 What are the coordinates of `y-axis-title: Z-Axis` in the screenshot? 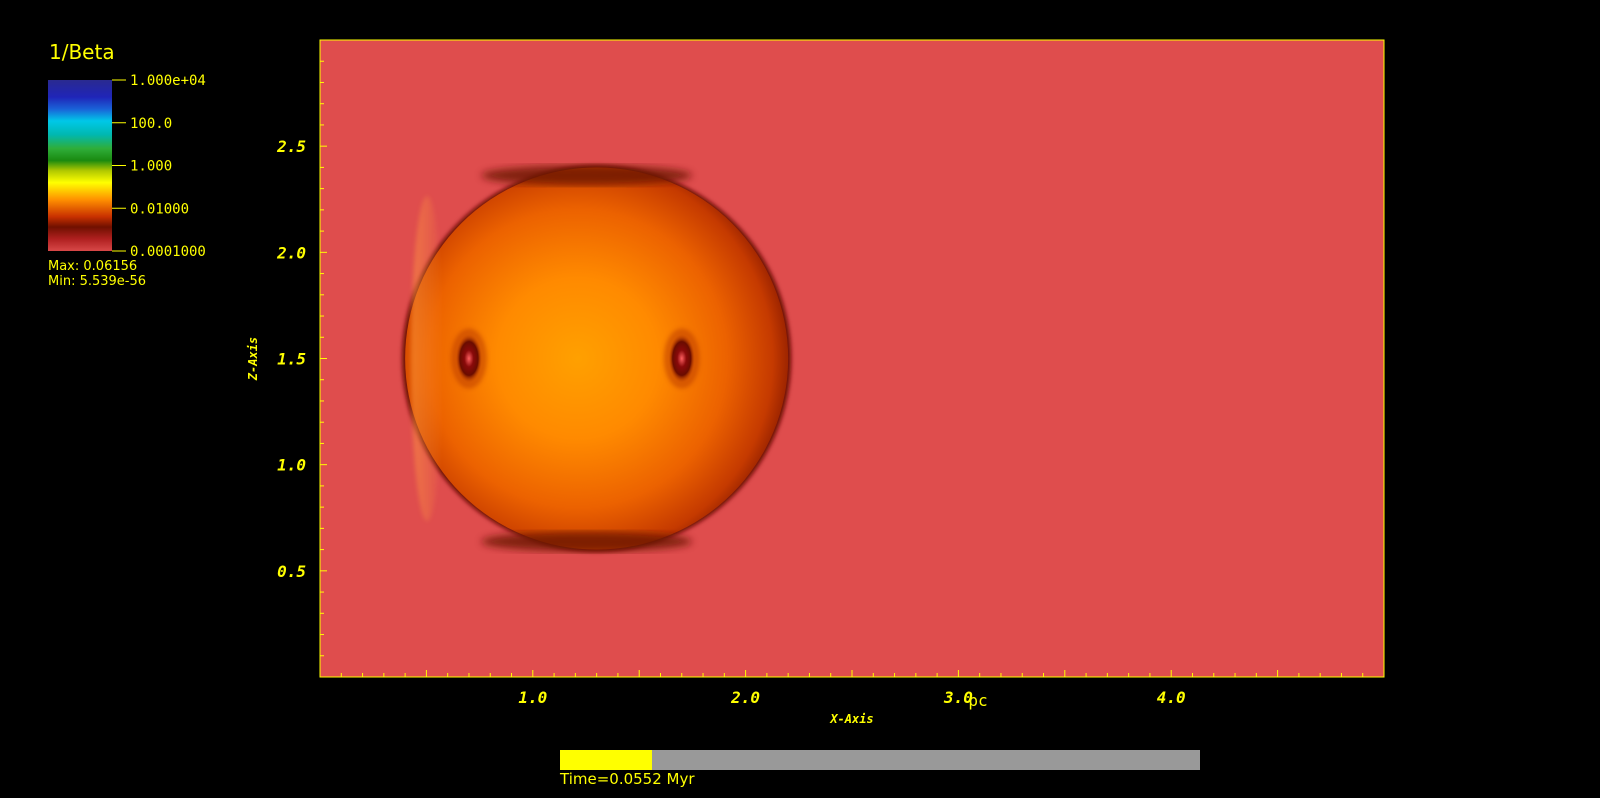 It's located at (253, 359).